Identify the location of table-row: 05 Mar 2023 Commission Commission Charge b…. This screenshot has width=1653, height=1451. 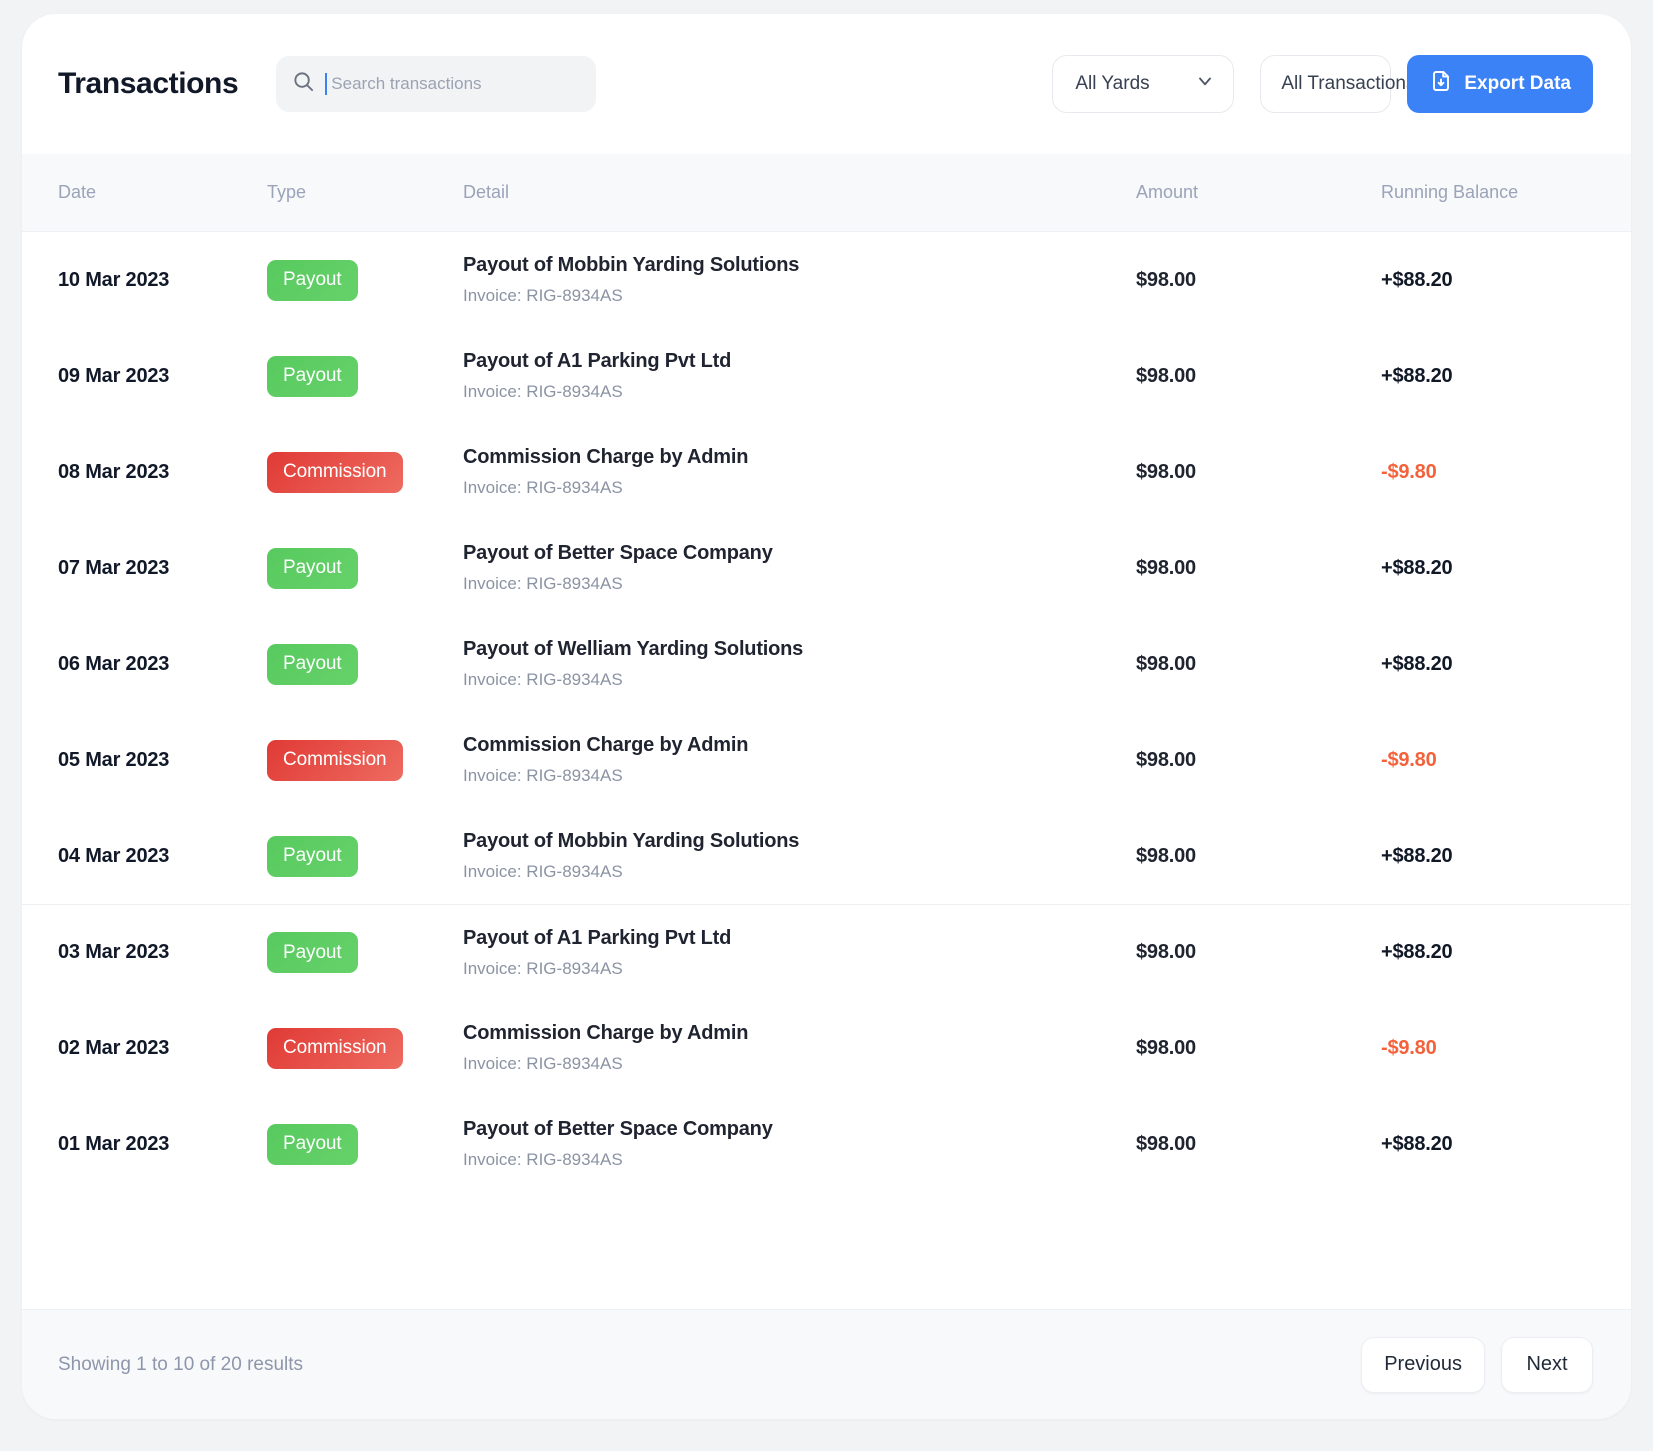
(826, 760).